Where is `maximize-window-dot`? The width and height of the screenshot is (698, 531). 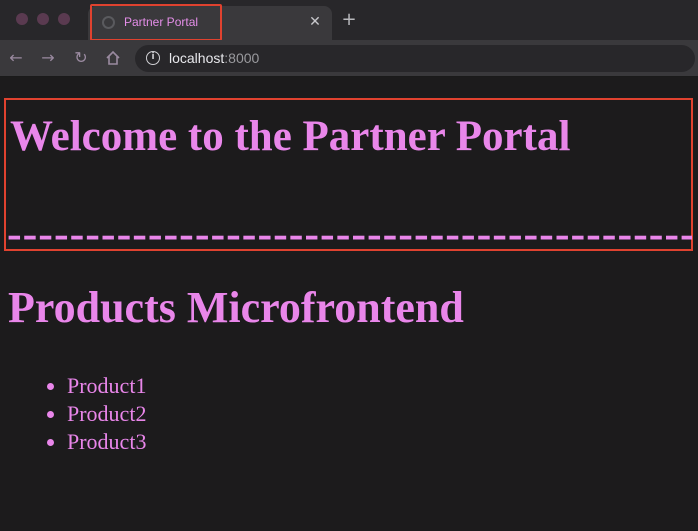
maximize-window-dot is located at coordinates (64, 19).